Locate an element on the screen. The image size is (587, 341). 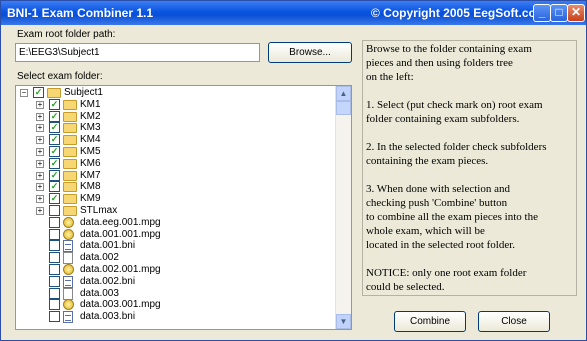
scroll-thumb is located at coordinates (343, 108).